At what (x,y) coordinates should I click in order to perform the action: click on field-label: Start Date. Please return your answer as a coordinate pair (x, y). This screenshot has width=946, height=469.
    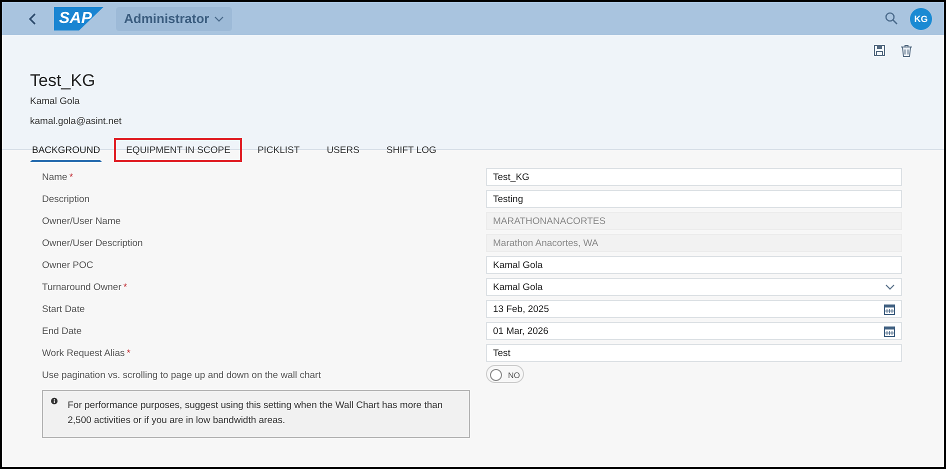
    Looking at the image, I should click on (63, 309).